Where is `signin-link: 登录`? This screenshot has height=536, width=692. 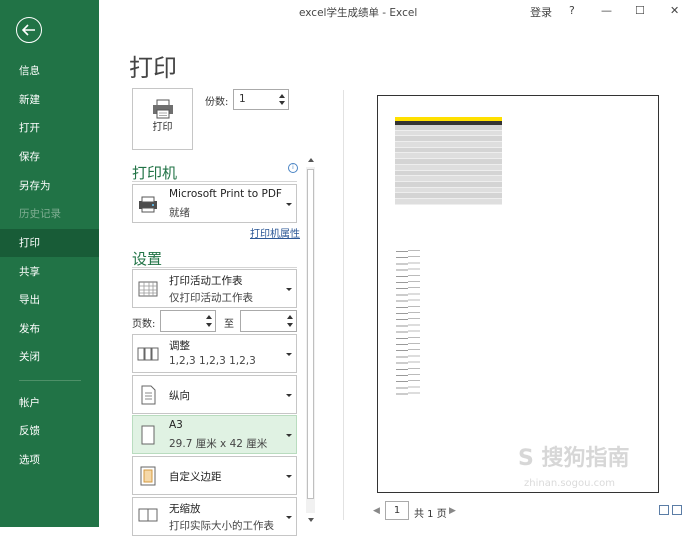 signin-link: 登录 is located at coordinates (541, 12).